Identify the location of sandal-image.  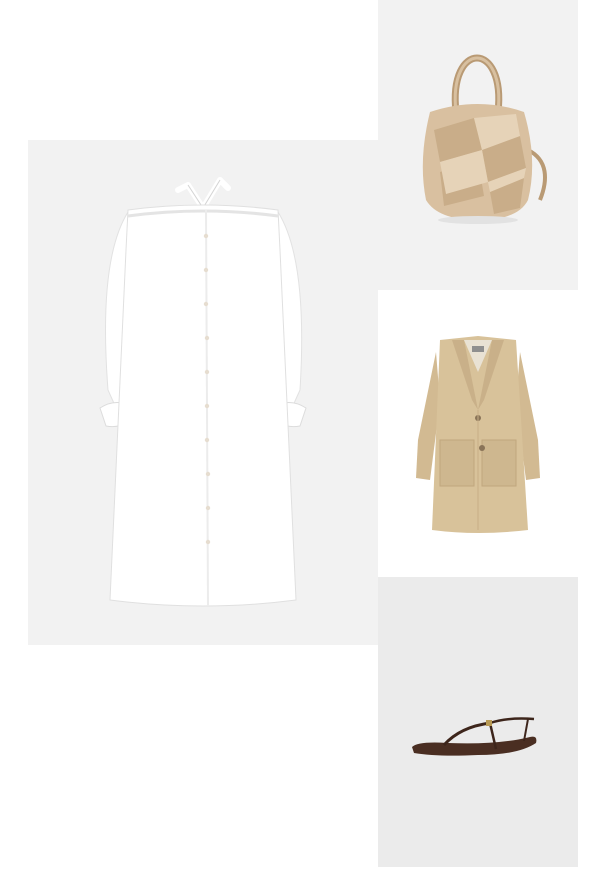
(474, 736).